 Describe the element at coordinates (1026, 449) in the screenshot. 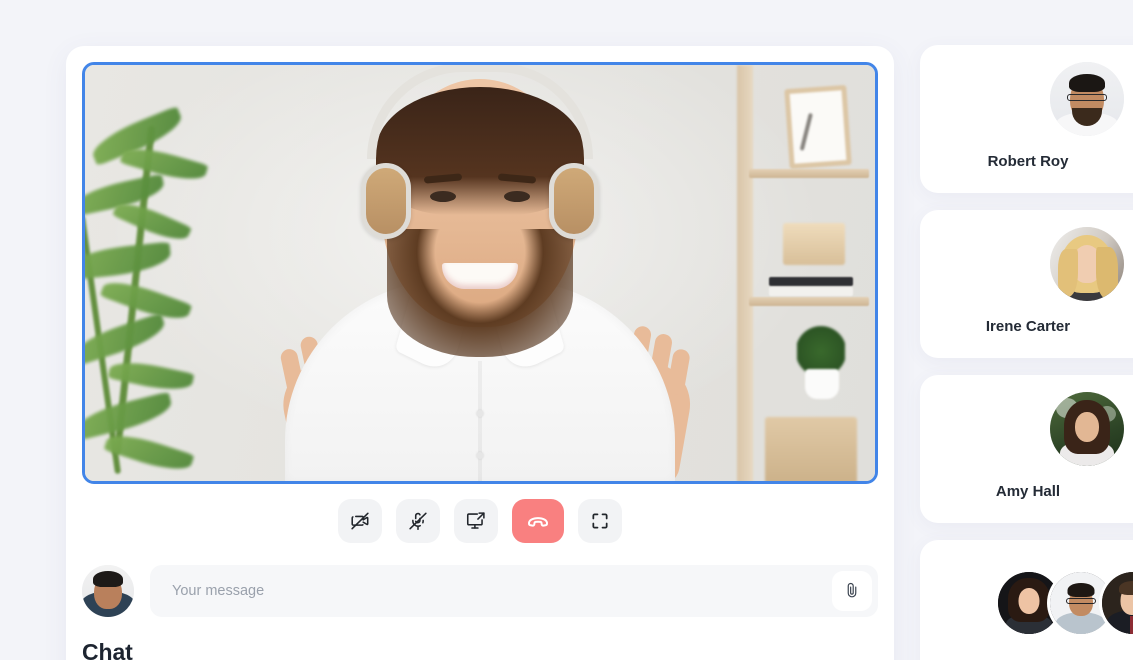

I see `participant-card: Amy Hall` at that location.